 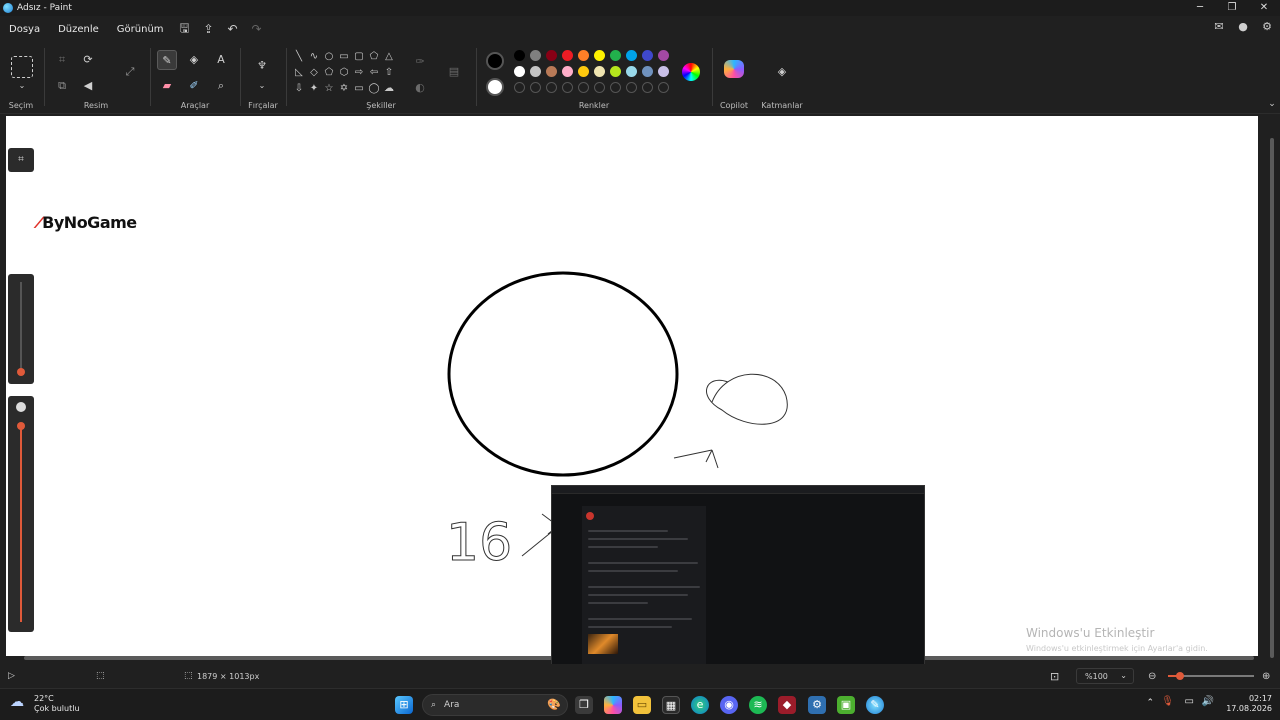 What do you see at coordinates (584, 705) in the screenshot?
I see `task-view-icon: ❐` at bounding box center [584, 705].